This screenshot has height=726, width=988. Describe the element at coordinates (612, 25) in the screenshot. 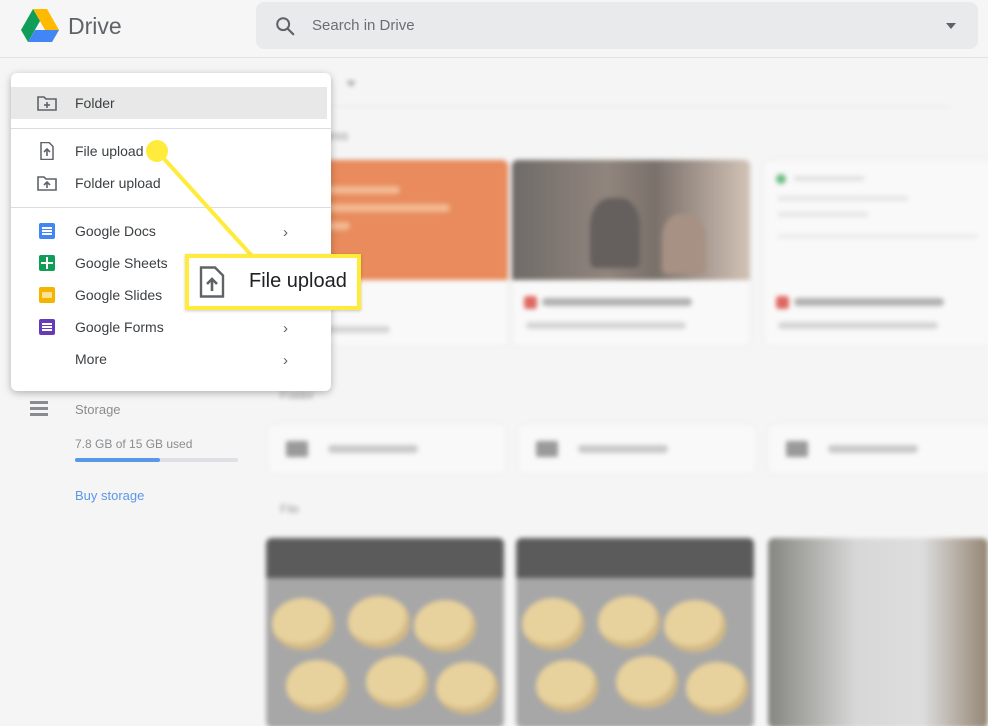

I see `search-input` at that location.